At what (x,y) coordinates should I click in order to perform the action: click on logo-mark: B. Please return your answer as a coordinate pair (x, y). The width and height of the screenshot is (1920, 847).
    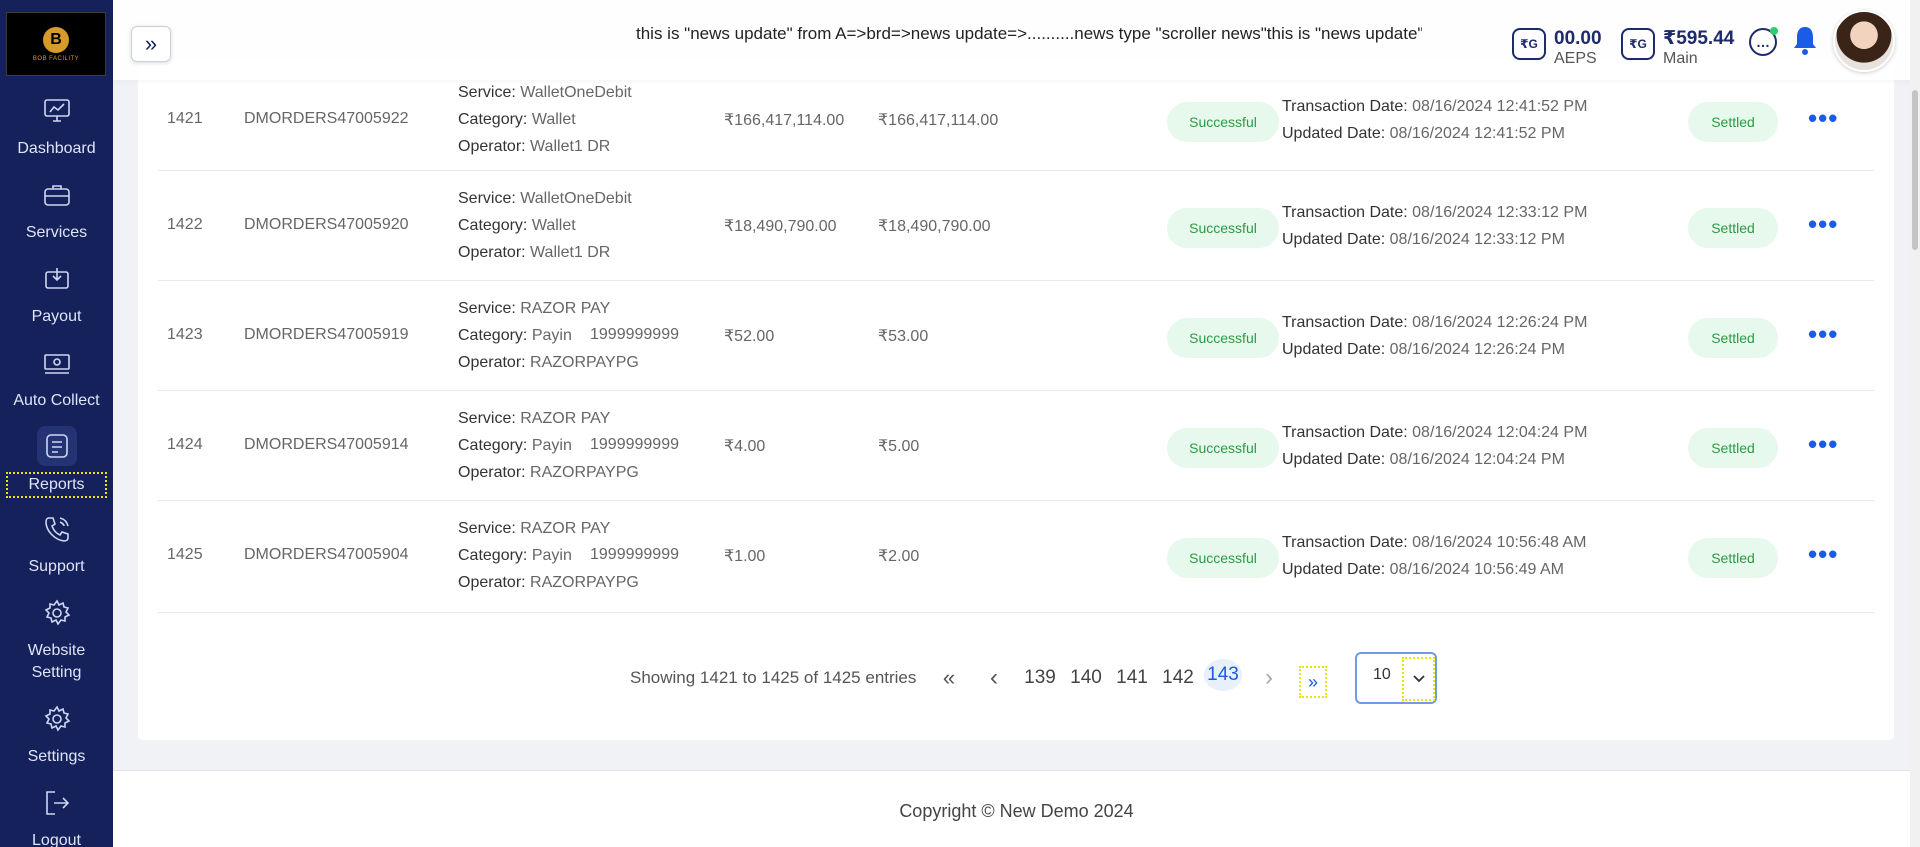
    Looking at the image, I should click on (56, 39).